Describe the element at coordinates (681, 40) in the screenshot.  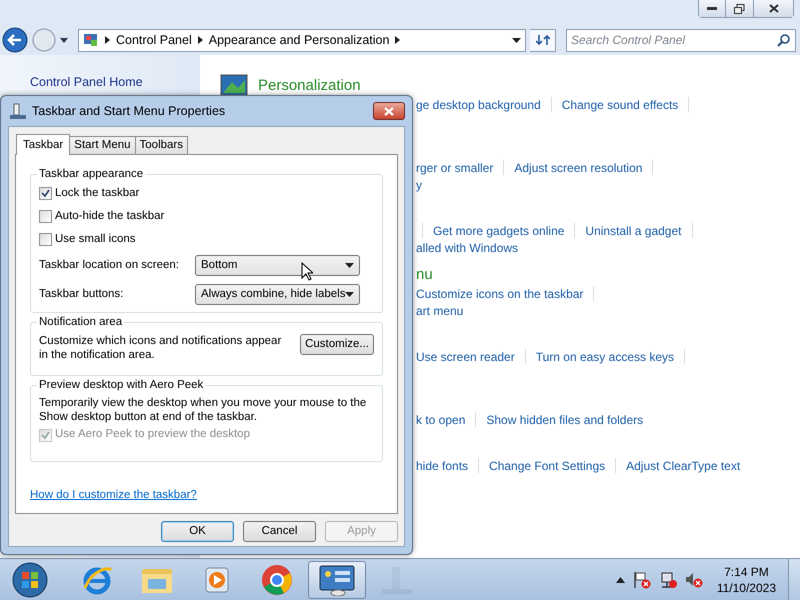
I see `search-field: Search Control Panel` at that location.